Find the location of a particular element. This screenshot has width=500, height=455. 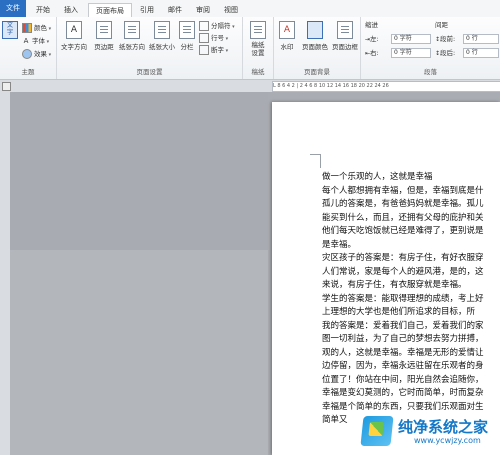

spacing-after-input: 0 行 is located at coordinates (481, 53).